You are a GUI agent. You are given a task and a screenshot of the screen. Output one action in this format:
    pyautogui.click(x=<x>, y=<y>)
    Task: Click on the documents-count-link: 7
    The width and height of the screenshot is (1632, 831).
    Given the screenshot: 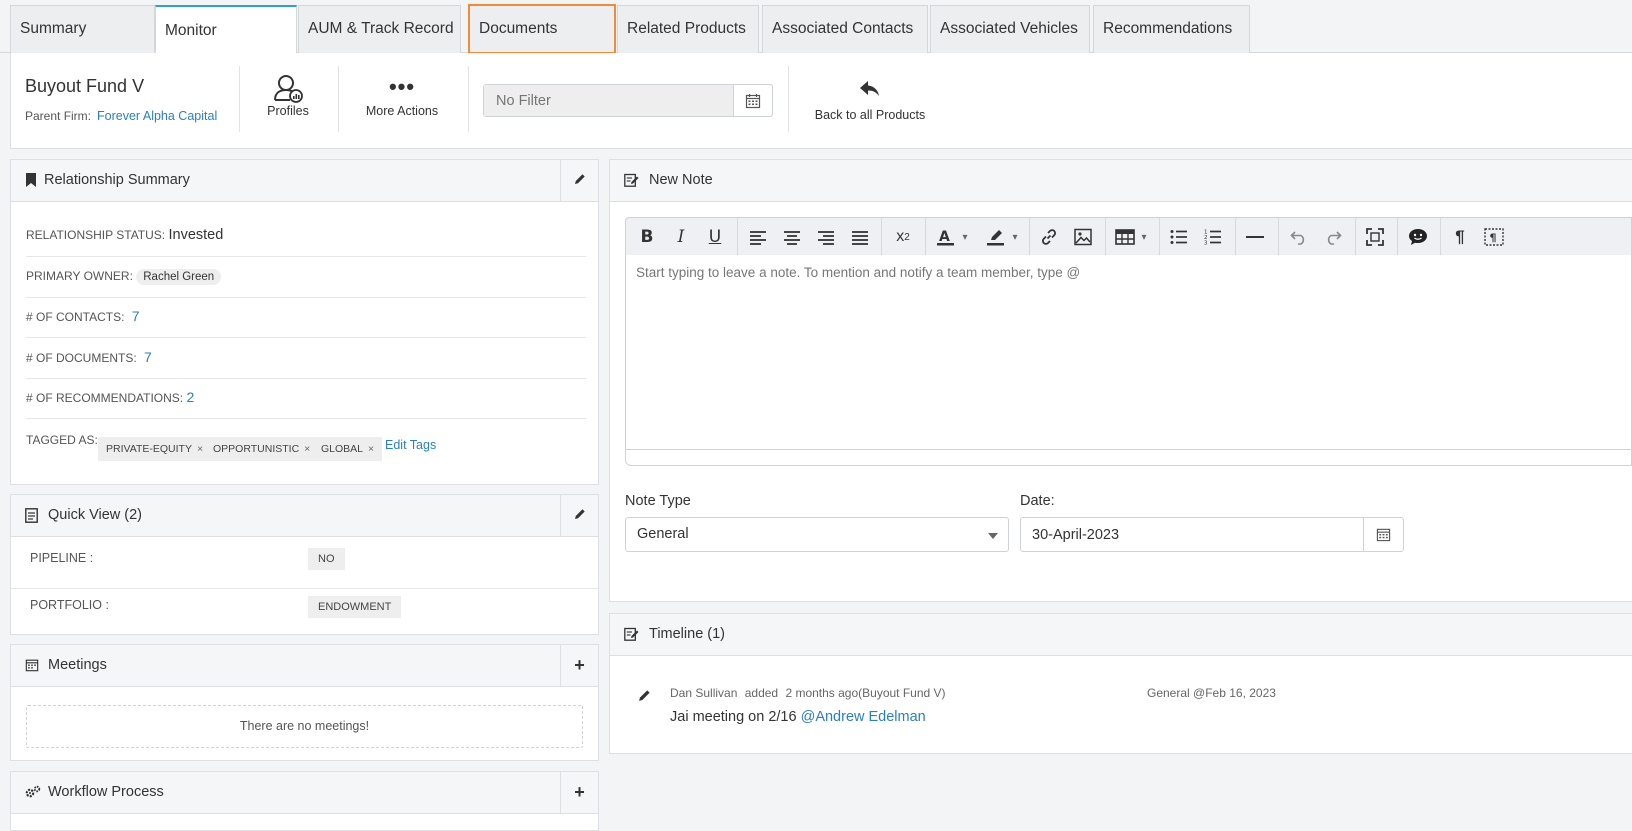 What is the action you would take?
    pyautogui.click(x=148, y=357)
    